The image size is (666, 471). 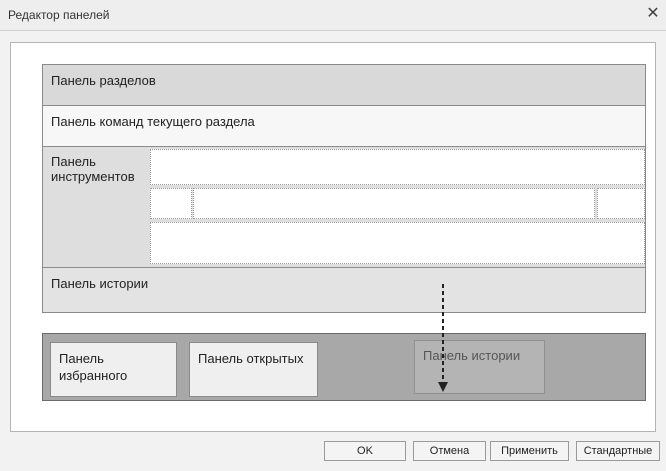 I want to click on drag-arrow-icon, so click(x=443, y=338).